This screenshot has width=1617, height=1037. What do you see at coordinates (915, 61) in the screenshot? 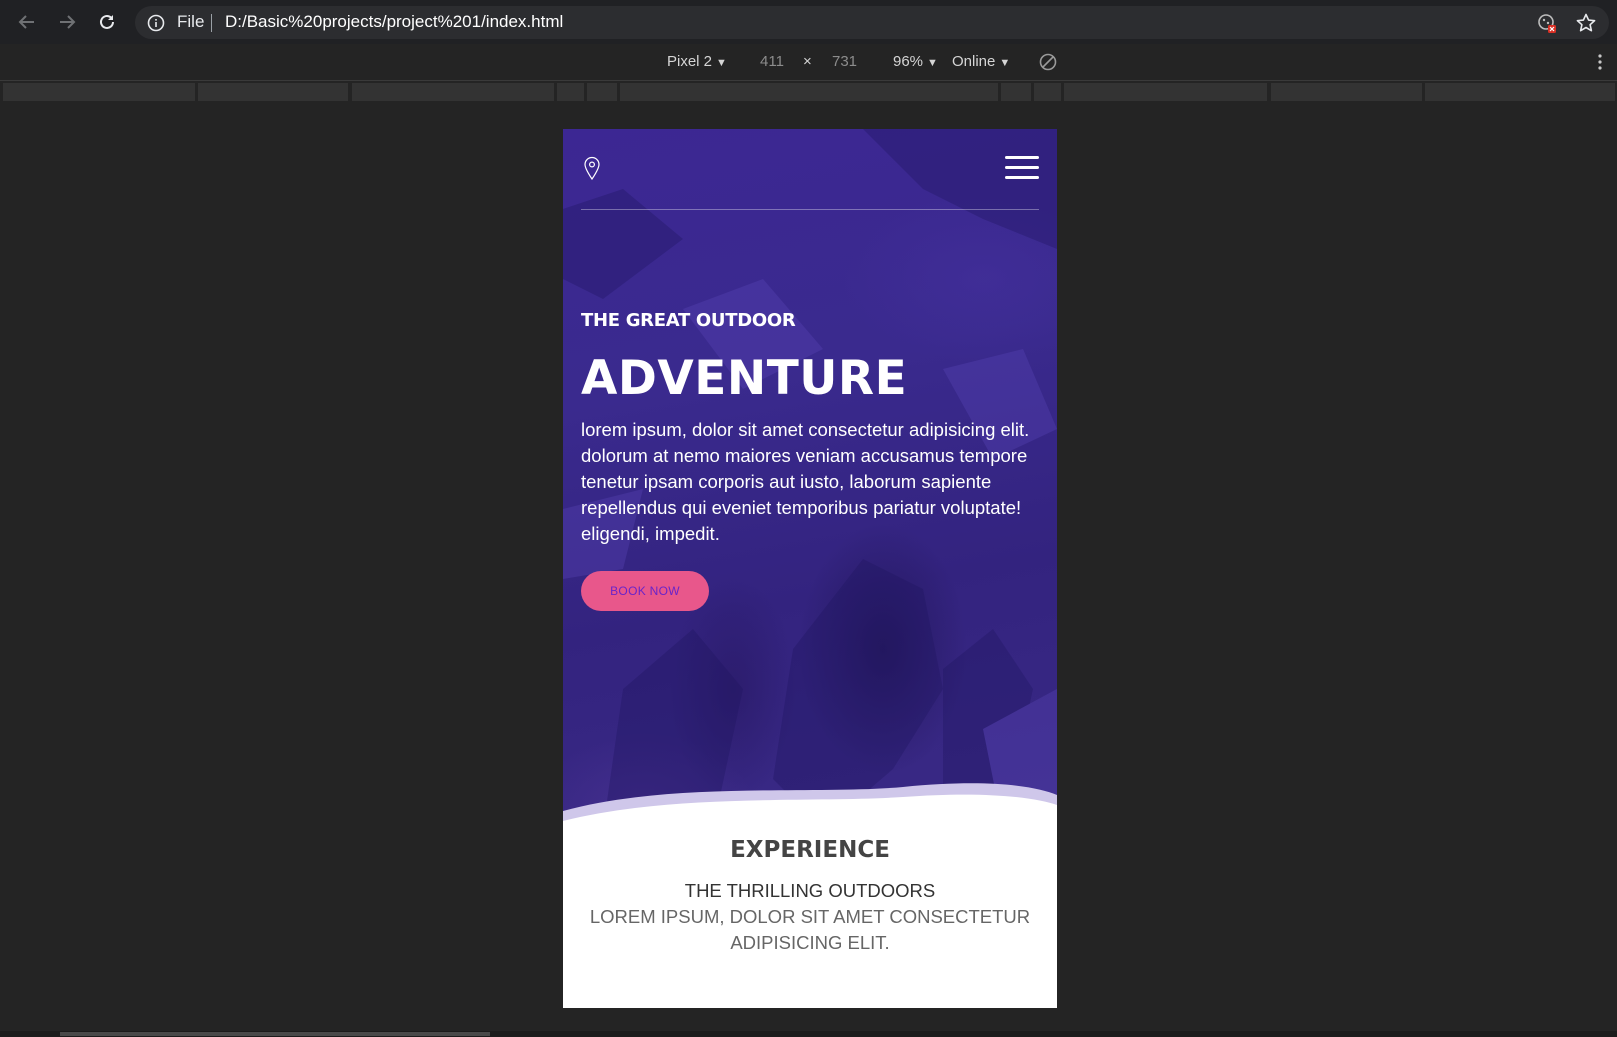
I see `zoom-select: 96% ▼` at bounding box center [915, 61].